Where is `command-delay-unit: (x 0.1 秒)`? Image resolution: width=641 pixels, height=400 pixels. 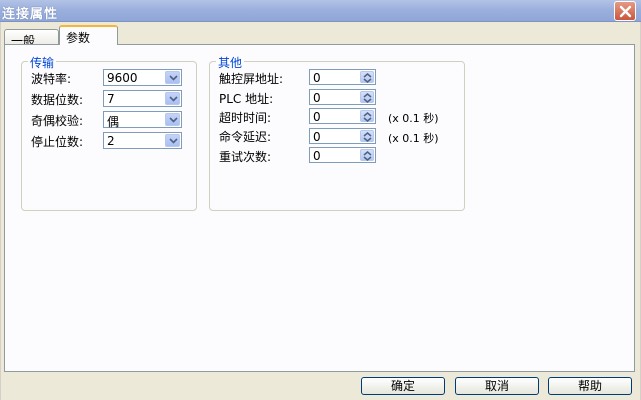 command-delay-unit: (x 0.1 秒) is located at coordinates (413, 138).